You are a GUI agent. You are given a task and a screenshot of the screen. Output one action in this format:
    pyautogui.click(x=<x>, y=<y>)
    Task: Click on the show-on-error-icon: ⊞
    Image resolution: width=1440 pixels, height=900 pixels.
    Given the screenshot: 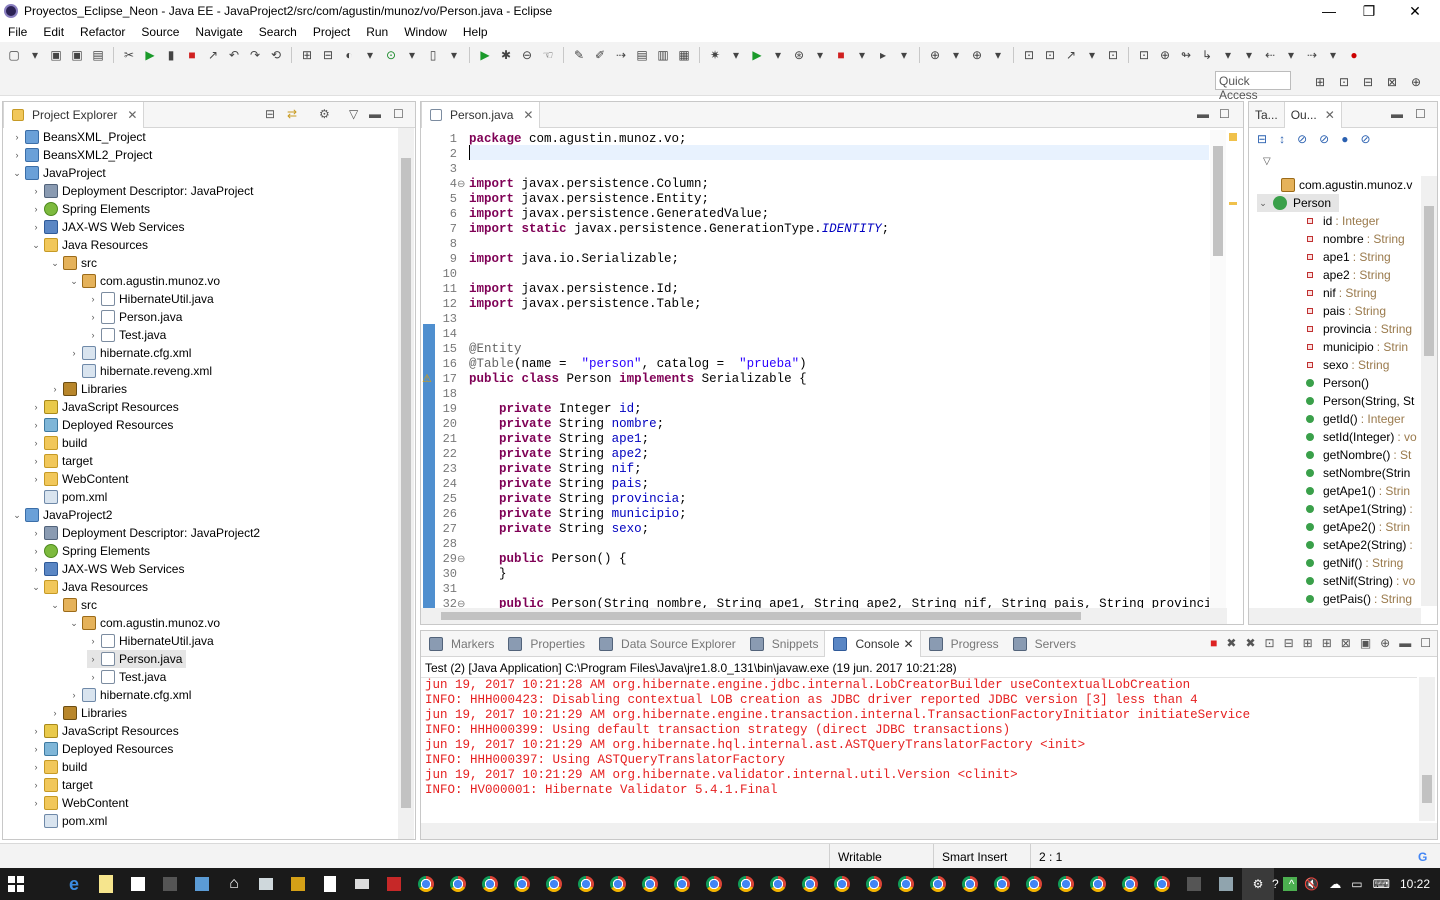 What is the action you would take?
    pyautogui.click(x=1327, y=643)
    